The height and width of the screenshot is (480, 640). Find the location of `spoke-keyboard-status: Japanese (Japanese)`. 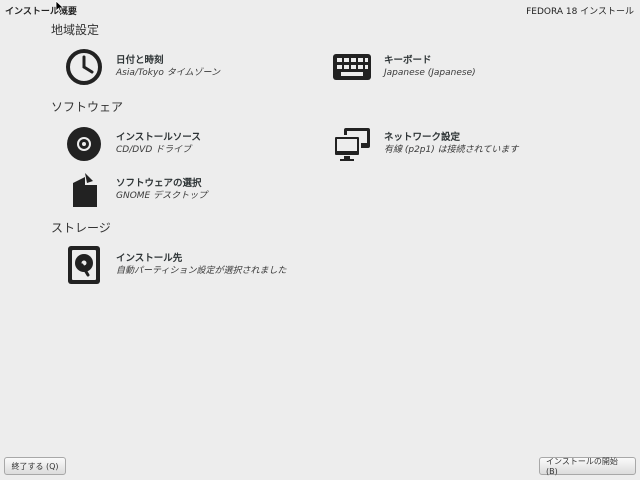

spoke-keyboard-status: Japanese (Japanese) is located at coordinates (430, 73).